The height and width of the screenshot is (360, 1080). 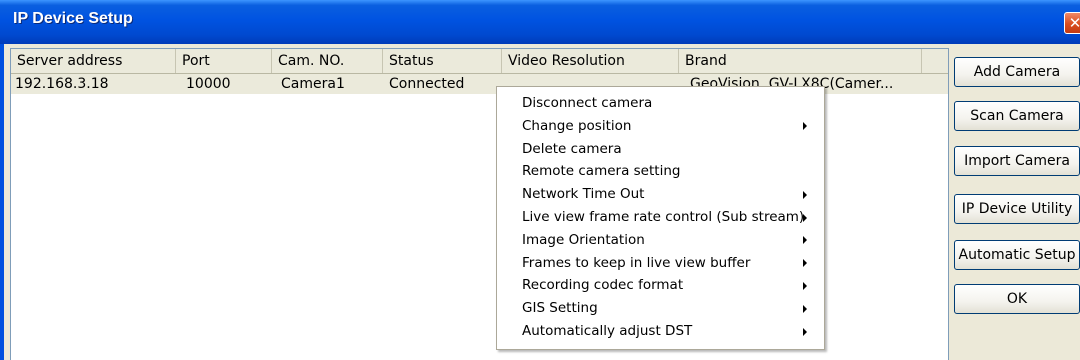 What do you see at coordinates (603, 285) in the screenshot?
I see `menu-item-label: Recording codec format` at bounding box center [603, 285].